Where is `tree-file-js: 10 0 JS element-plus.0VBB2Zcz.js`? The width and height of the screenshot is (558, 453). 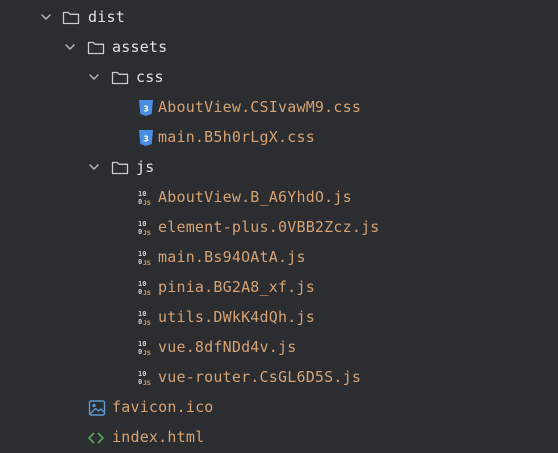
tree-file-js: 10 0 JS element-plus.0VBB2Zcz.js is located at coordinates (279, 227).